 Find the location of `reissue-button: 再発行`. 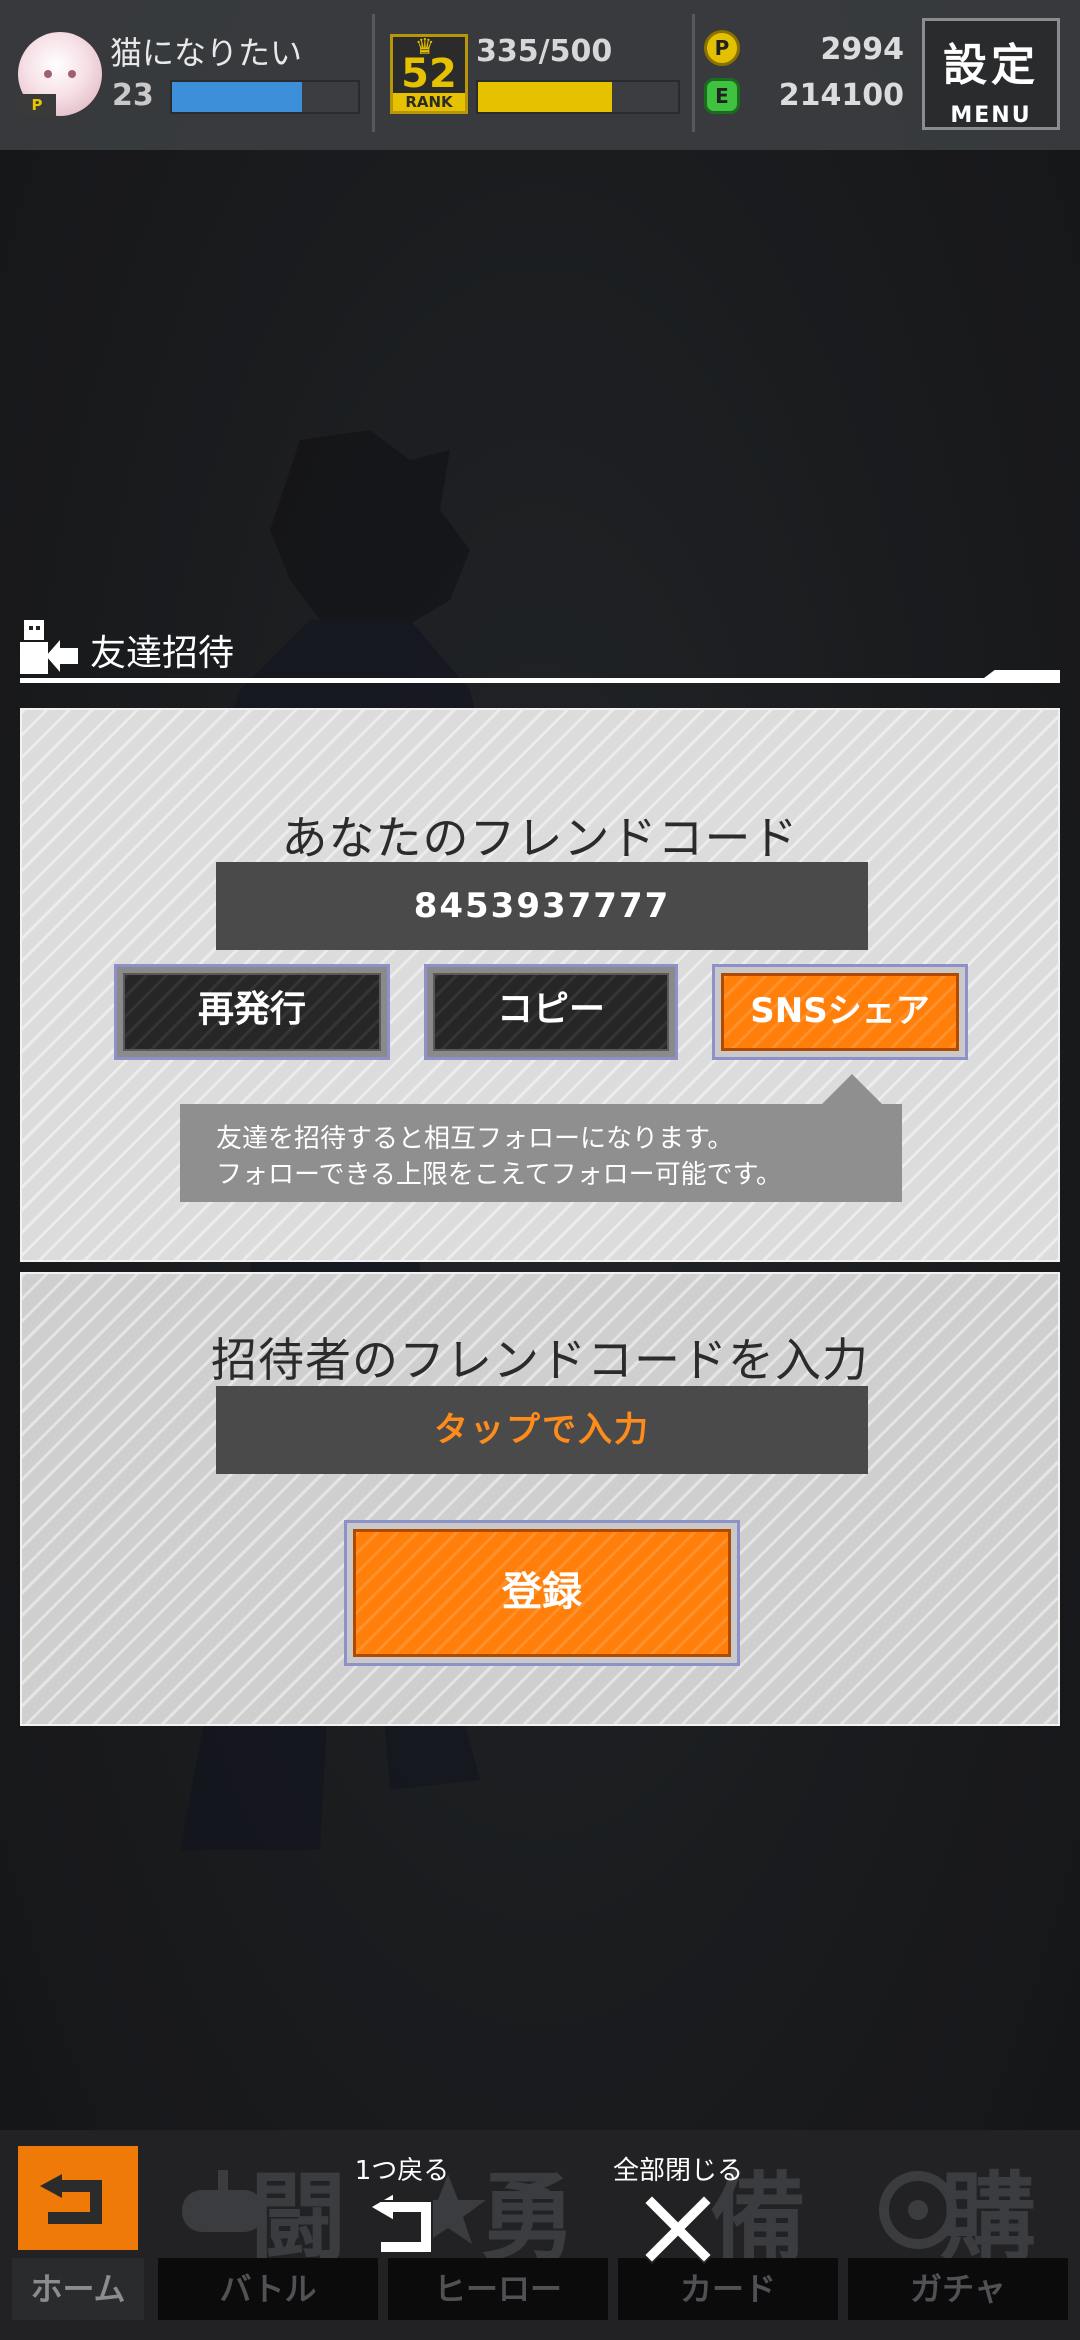

reissue-button: 再発行 is located at coordinates (252, 1012).